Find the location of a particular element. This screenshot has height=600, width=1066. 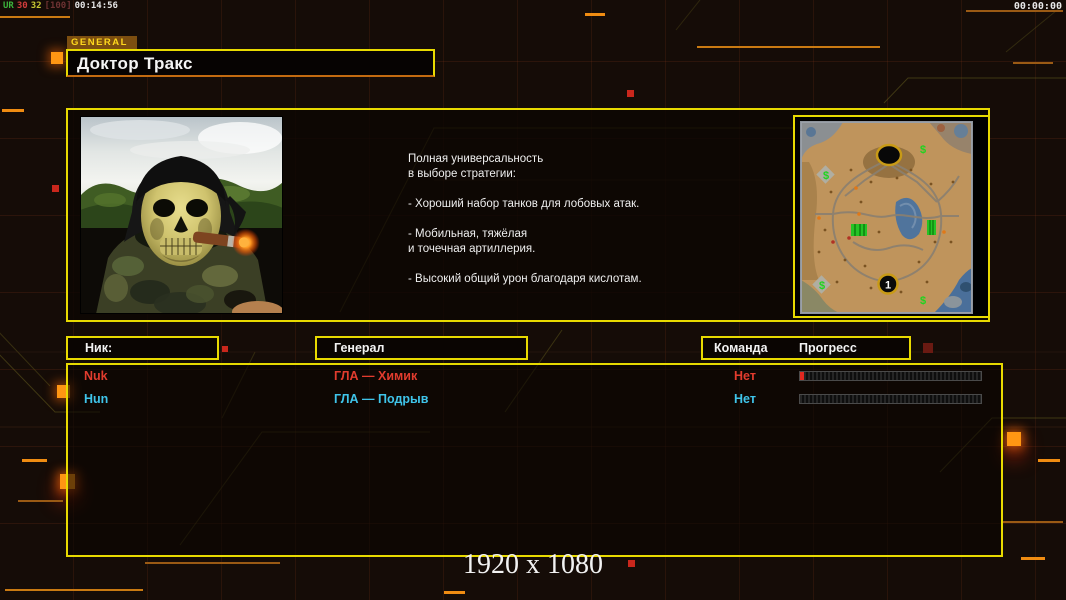

nick-header-label: Ник: is located at coordinates (99, 348).